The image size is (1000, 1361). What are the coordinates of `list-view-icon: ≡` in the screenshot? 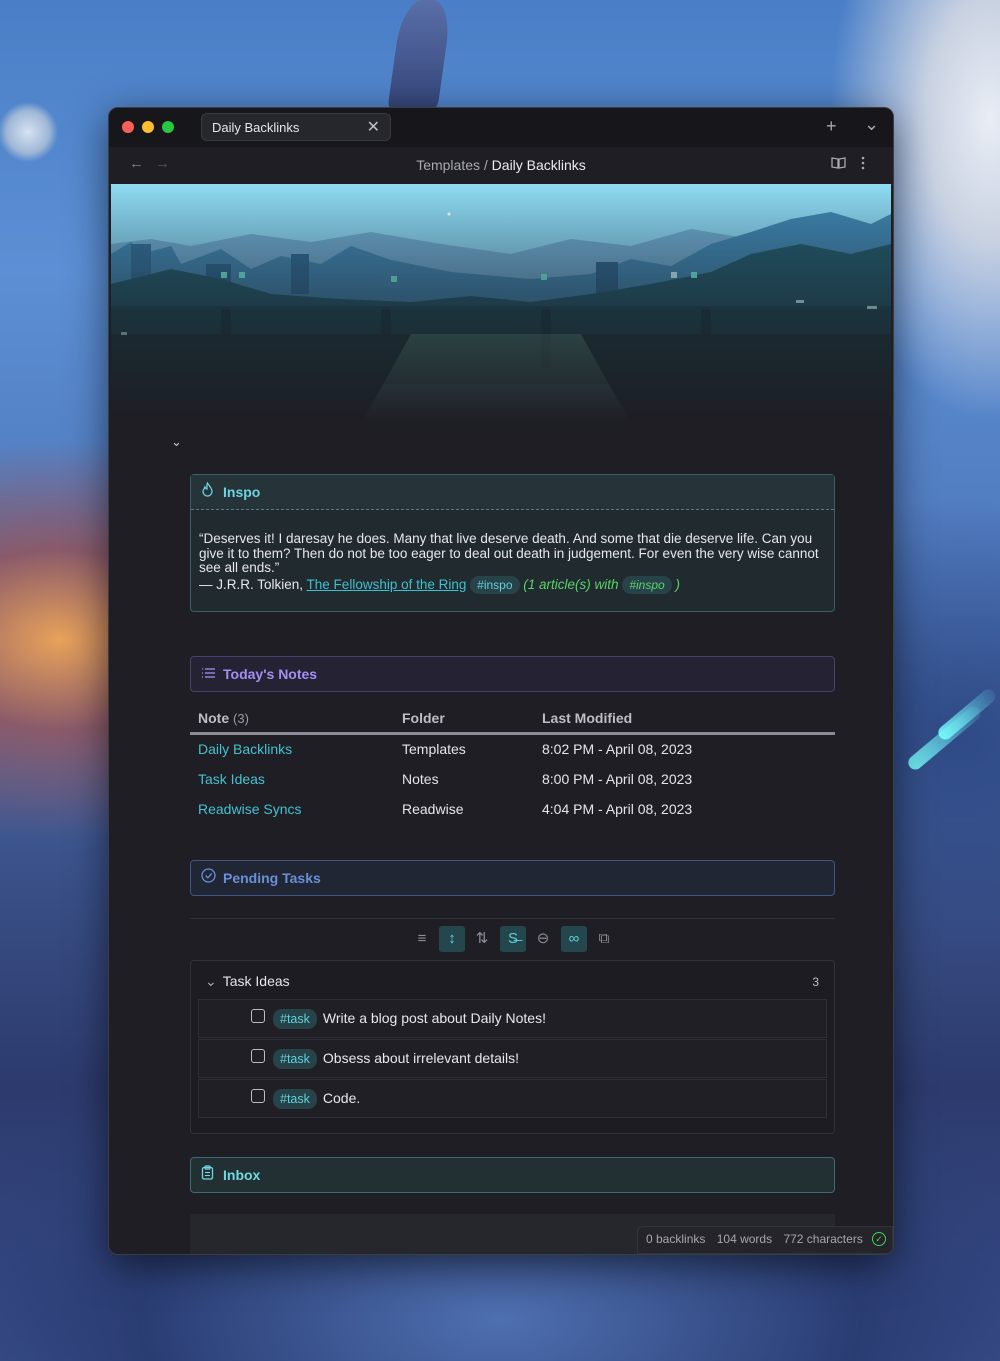 It's located at (422, 939).